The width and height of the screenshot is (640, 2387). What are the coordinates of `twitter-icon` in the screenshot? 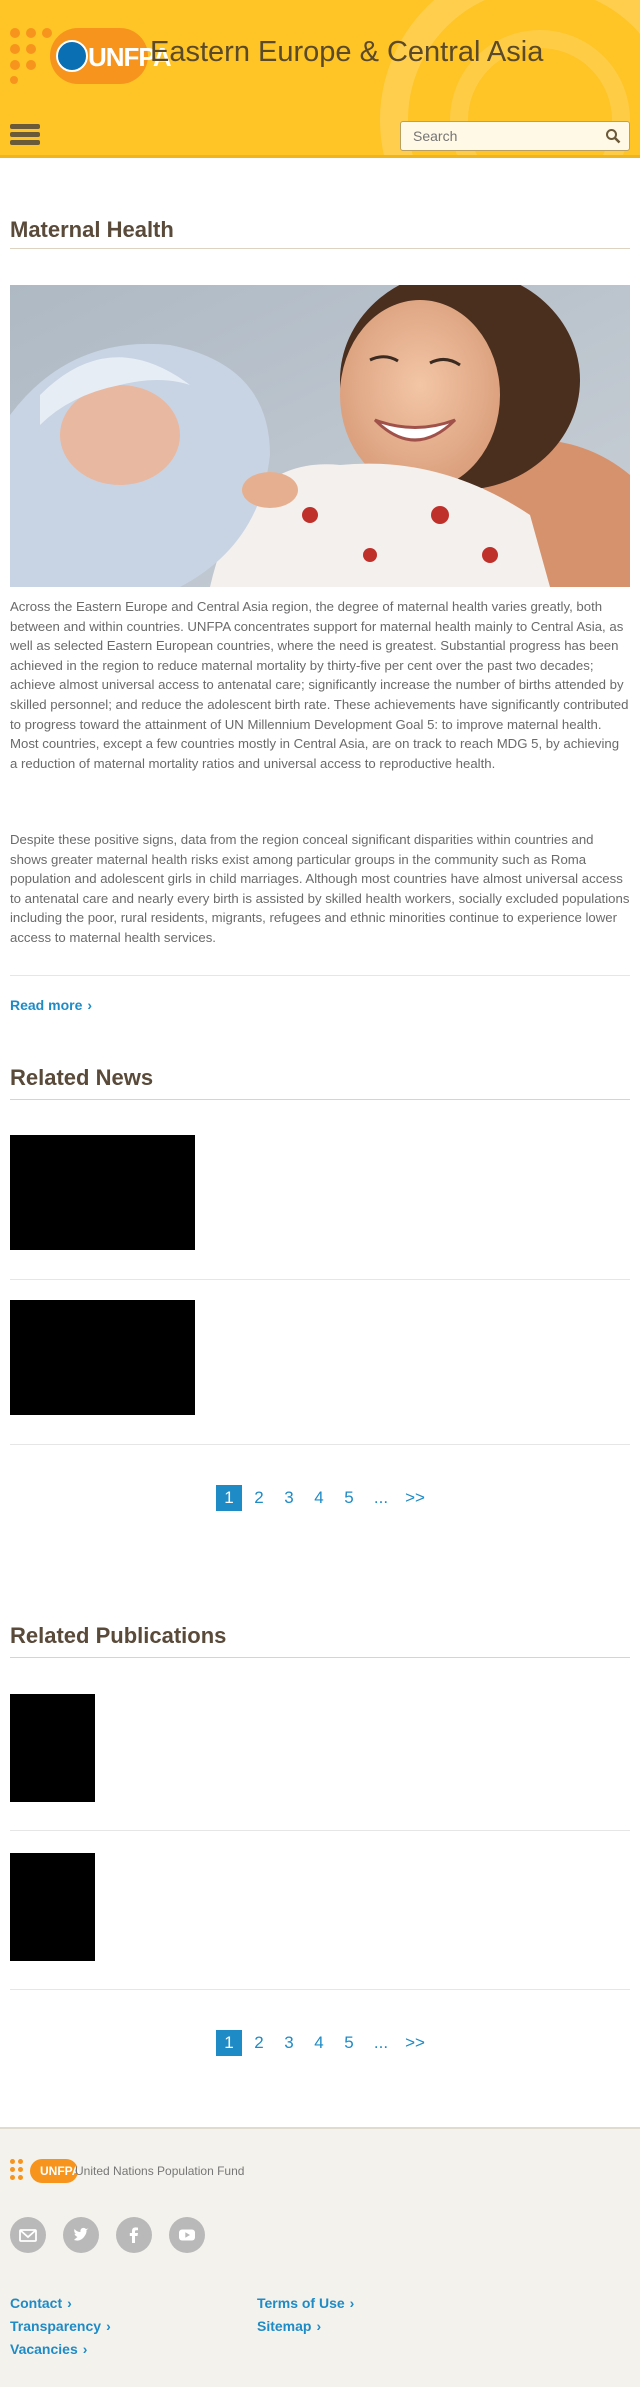 It's located at (81, 2235).